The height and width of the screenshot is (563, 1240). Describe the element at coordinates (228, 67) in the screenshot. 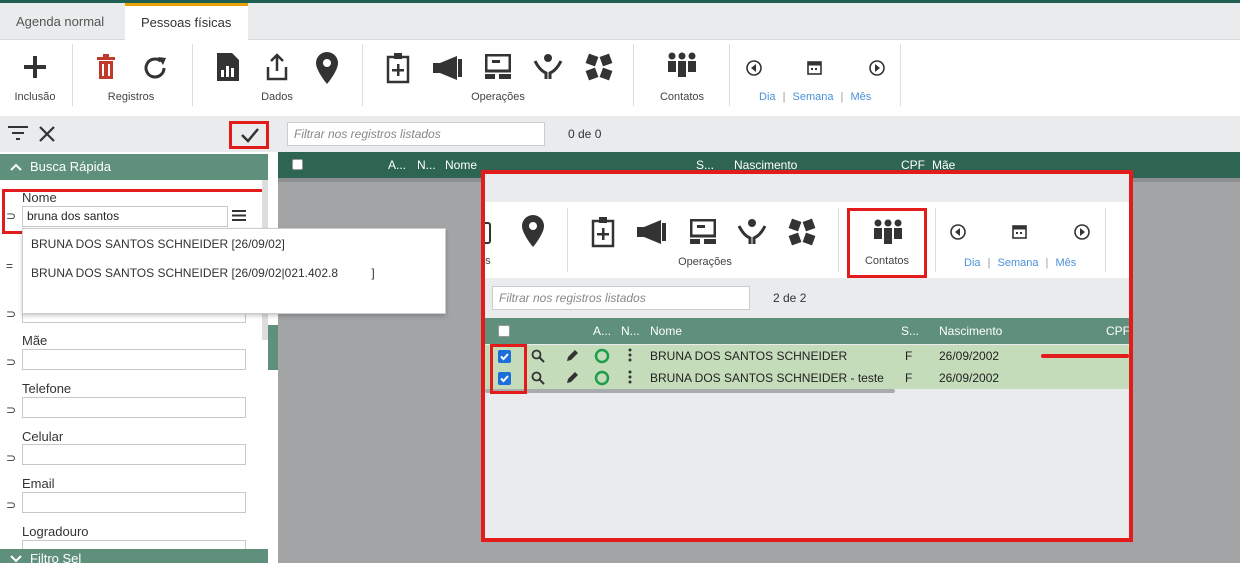

I see `report-button` at that location.